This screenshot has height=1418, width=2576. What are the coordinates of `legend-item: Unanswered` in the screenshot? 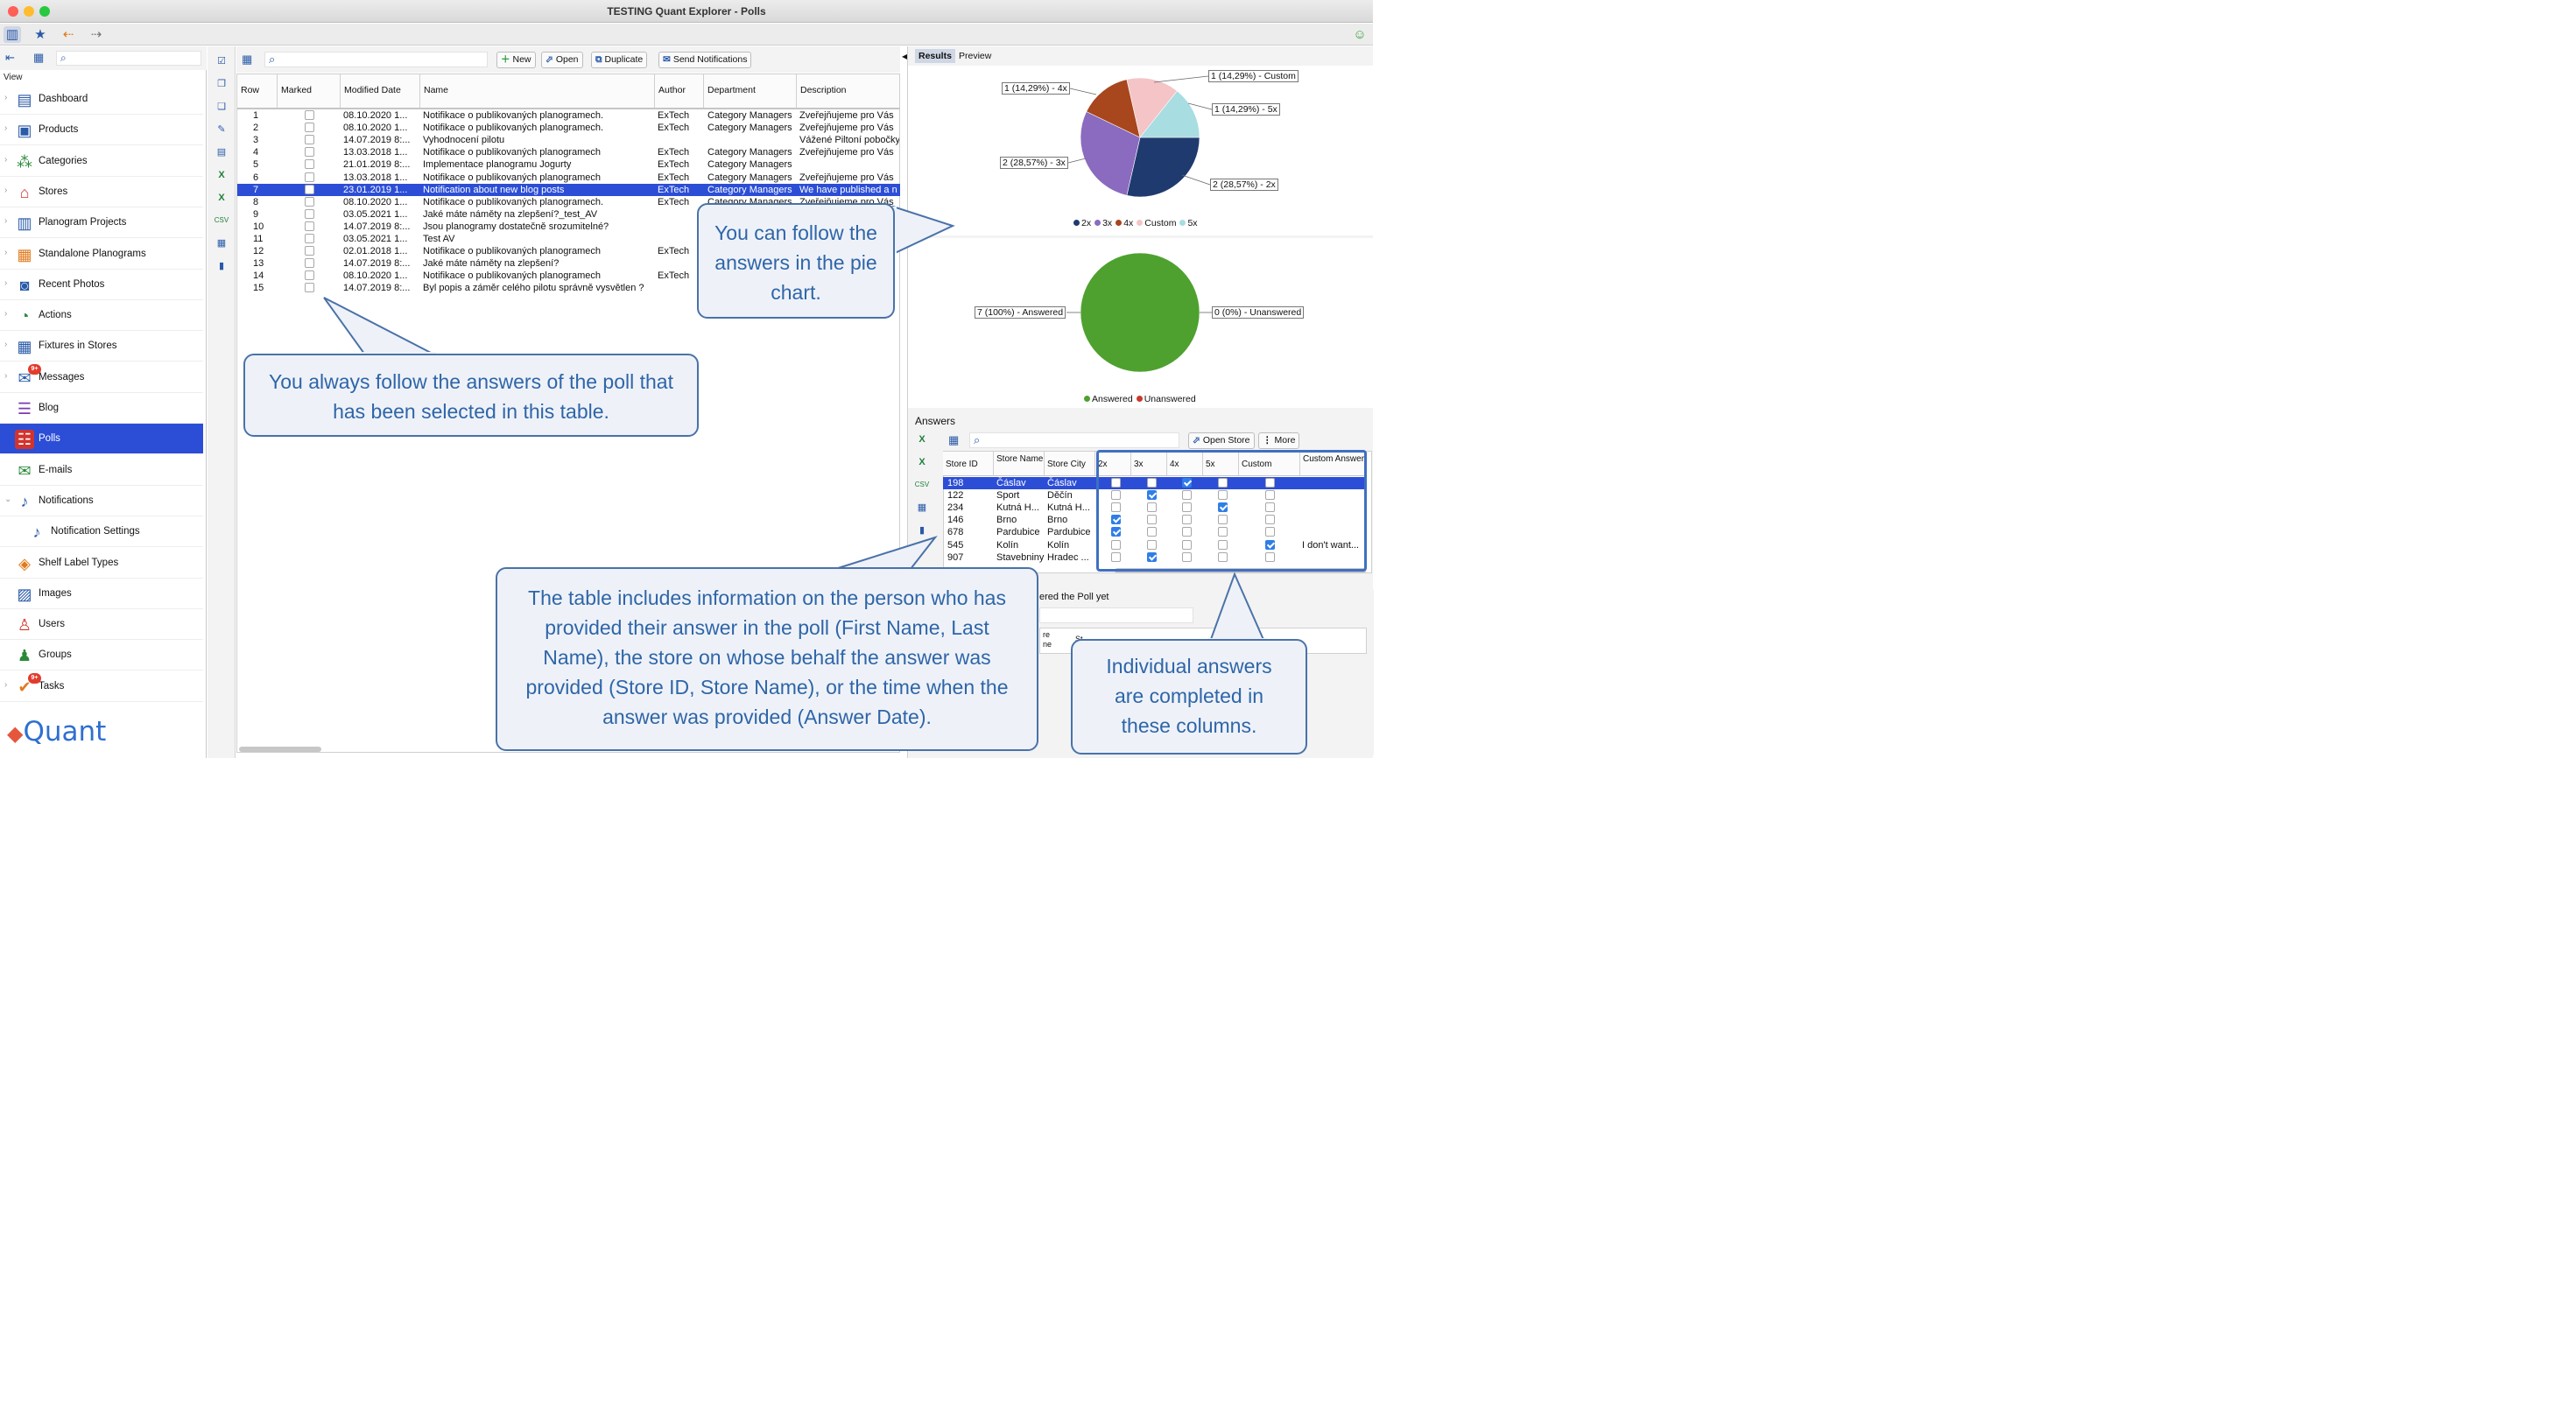 It's located at (1164, 399).